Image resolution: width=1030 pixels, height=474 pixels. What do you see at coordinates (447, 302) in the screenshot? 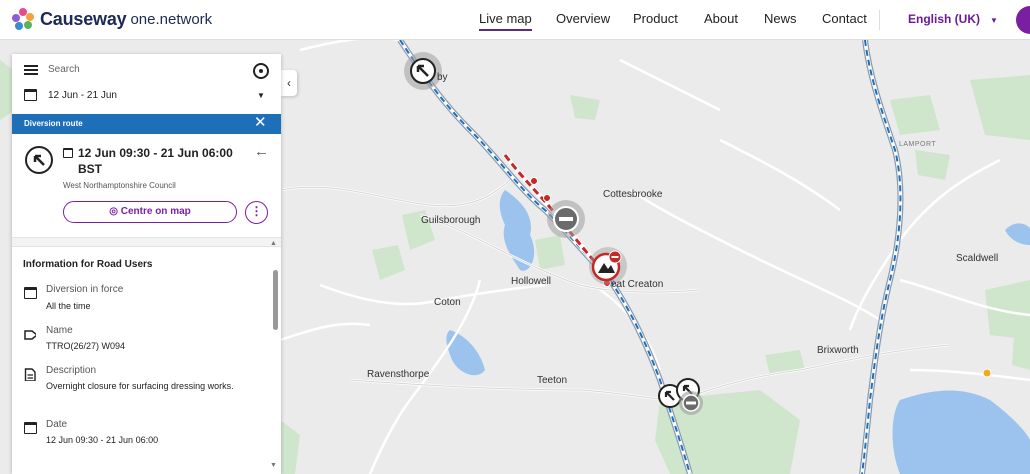
I see `place-label: Coton` at bounding box center [447, 302].